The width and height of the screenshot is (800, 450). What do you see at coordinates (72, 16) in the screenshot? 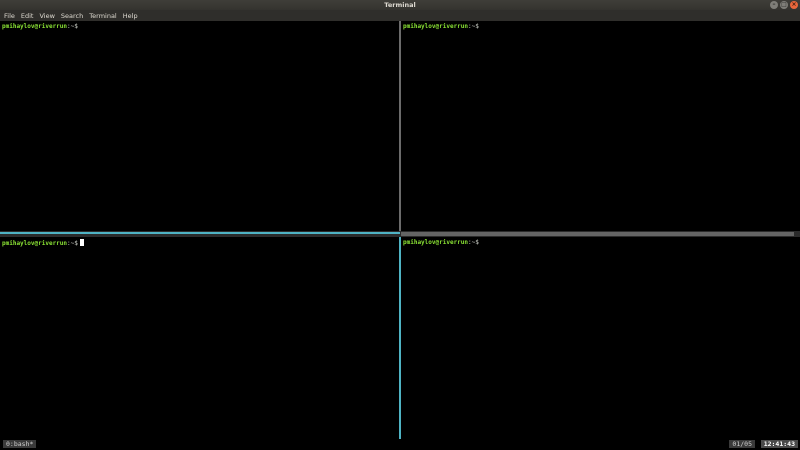
I see `menu-search: Search` at bounding box center [72, 16].